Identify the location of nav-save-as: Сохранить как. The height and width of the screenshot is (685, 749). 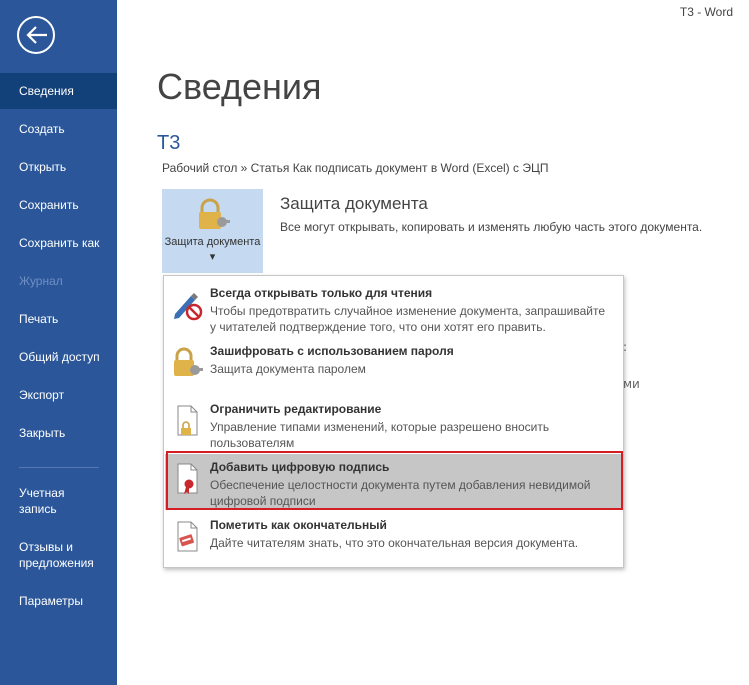
(58, 243).